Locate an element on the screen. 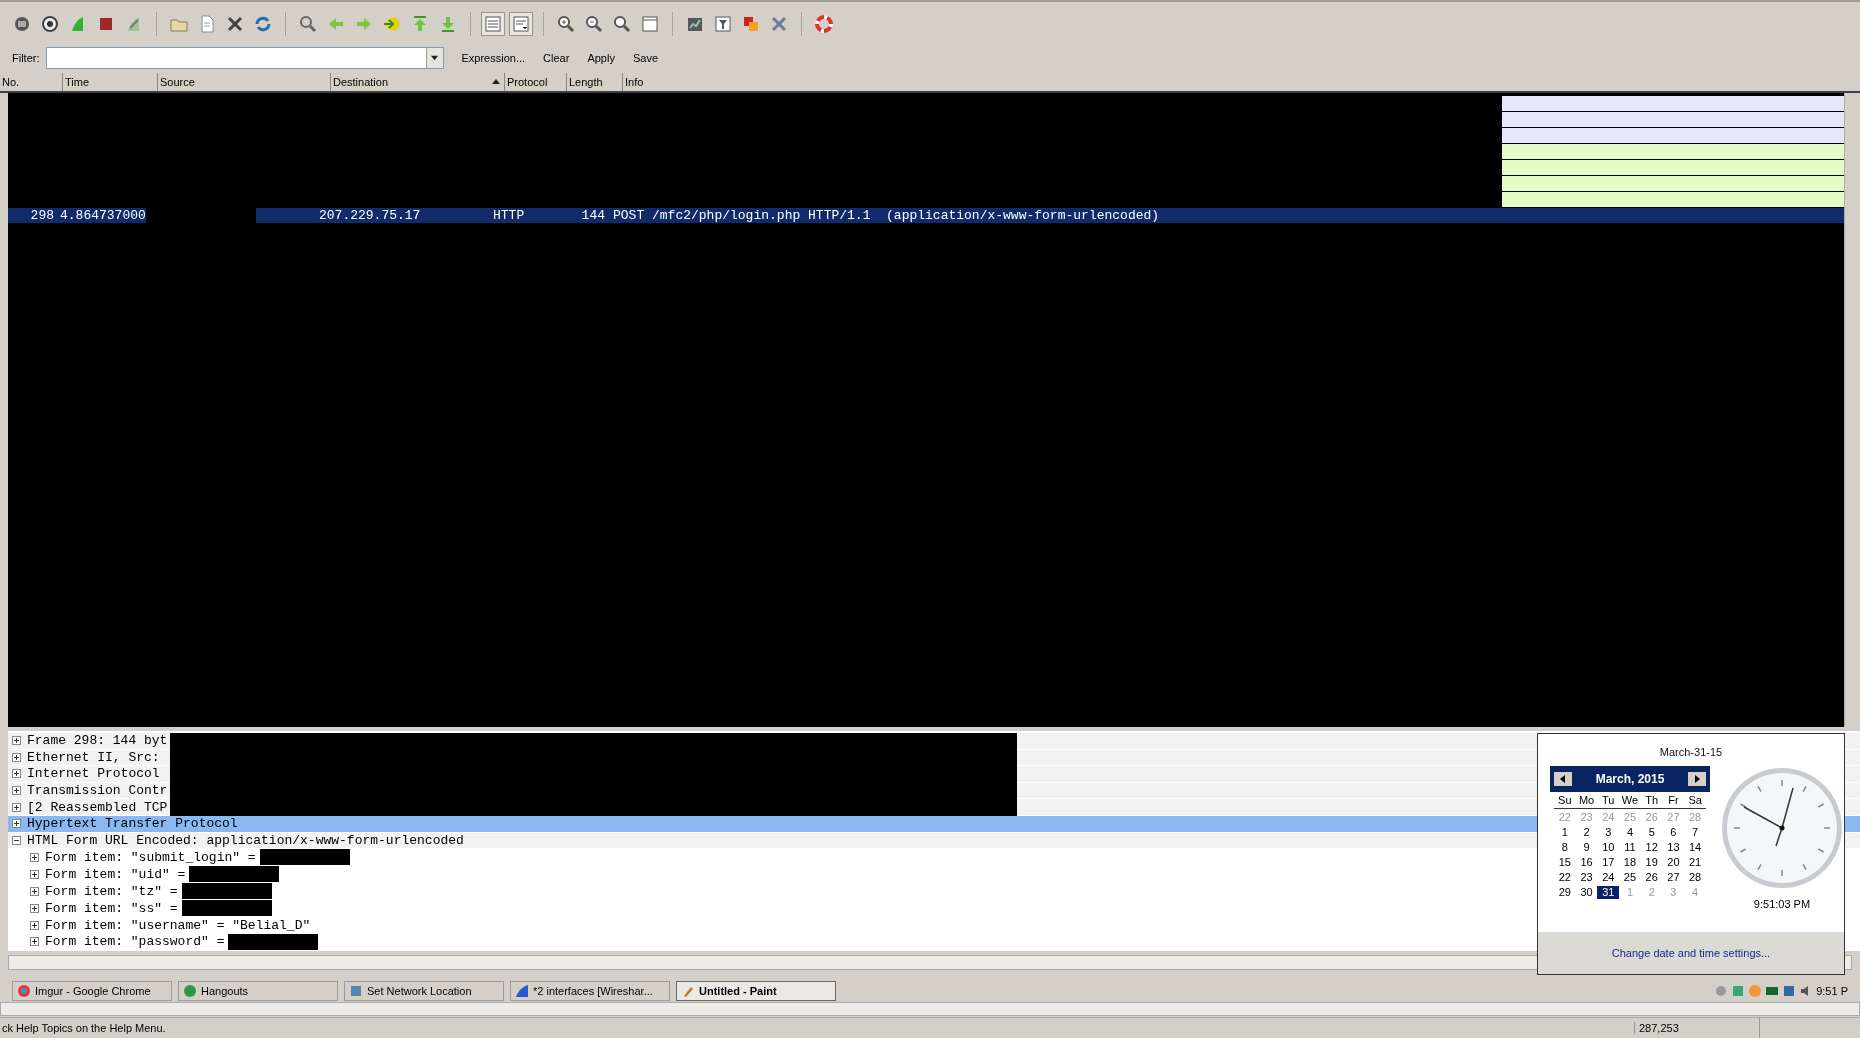 This screenshot has width=1860, height=1038. column-header: Protocol is located at coordinates (535, 82).